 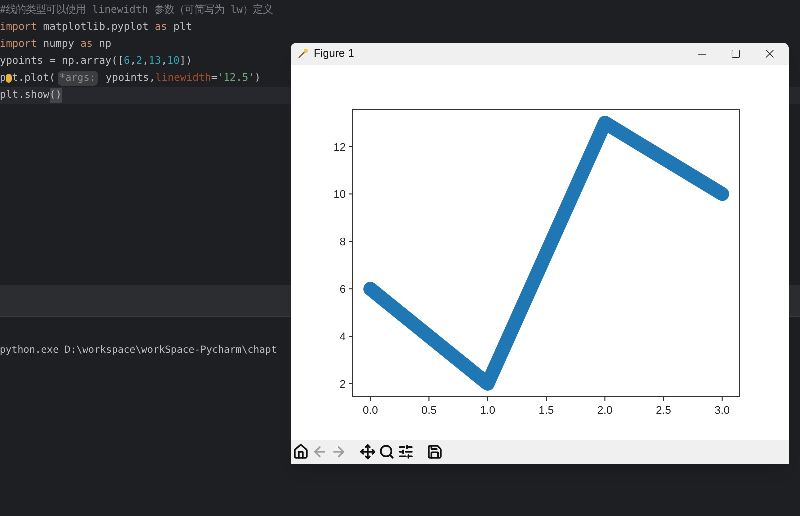 I want to click on y-tick-label: 12, so click(x=340, y=148).